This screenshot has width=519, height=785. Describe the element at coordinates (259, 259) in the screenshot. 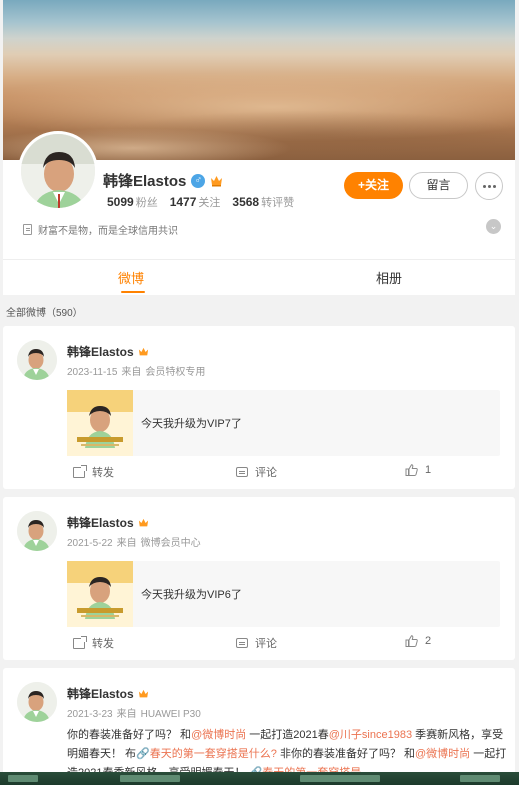

I see `tab-divider` at that location.